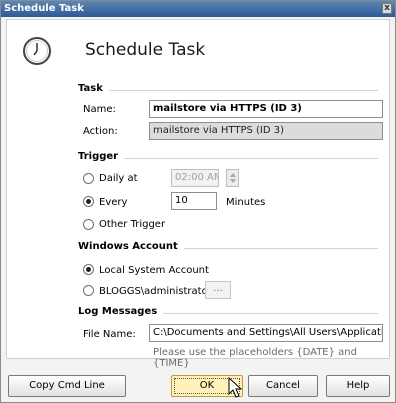  What do you see at coordinates (93, 88) in the screenshot?
I see `task-section-label: Task` at bounding box center [93, 88].